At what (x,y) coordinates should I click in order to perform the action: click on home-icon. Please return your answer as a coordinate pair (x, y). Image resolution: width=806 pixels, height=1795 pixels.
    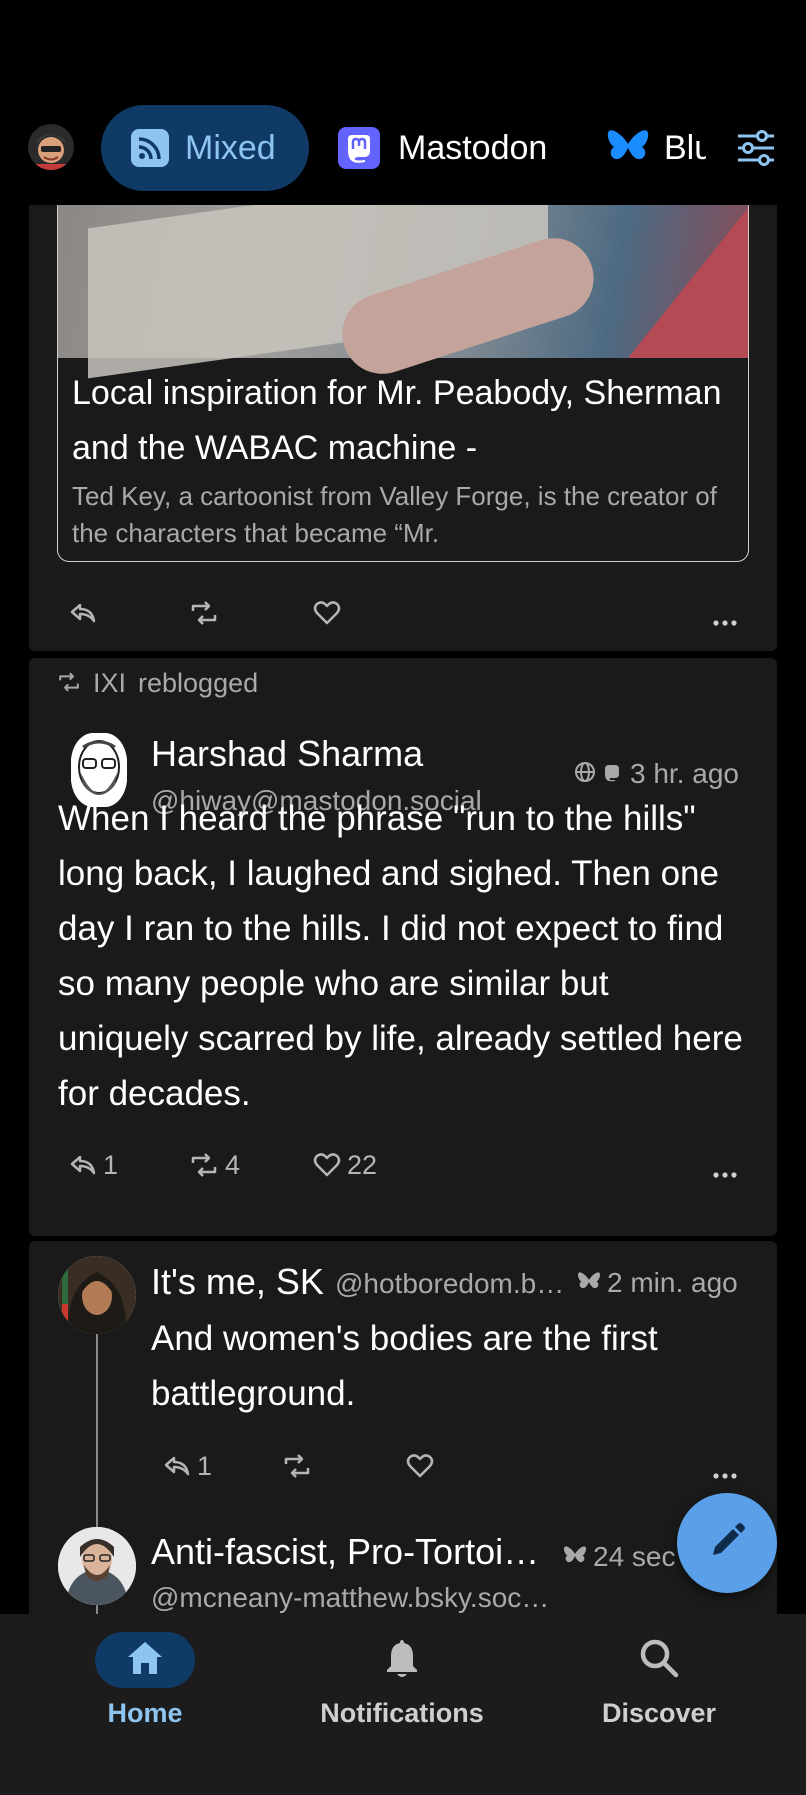
    Looking at the image, I should click on (145, 1660).